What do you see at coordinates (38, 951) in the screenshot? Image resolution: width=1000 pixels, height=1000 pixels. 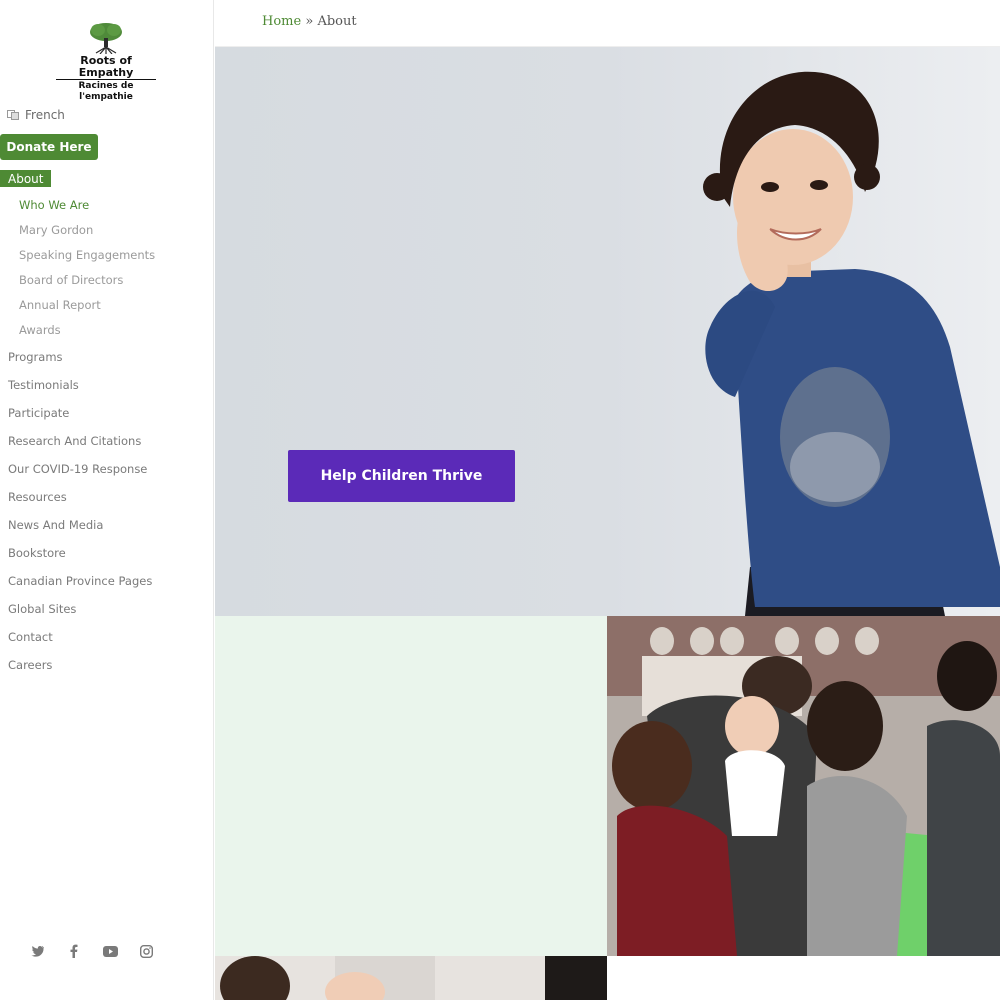 I see `twitter-icon` at bounding box center [38, 951].